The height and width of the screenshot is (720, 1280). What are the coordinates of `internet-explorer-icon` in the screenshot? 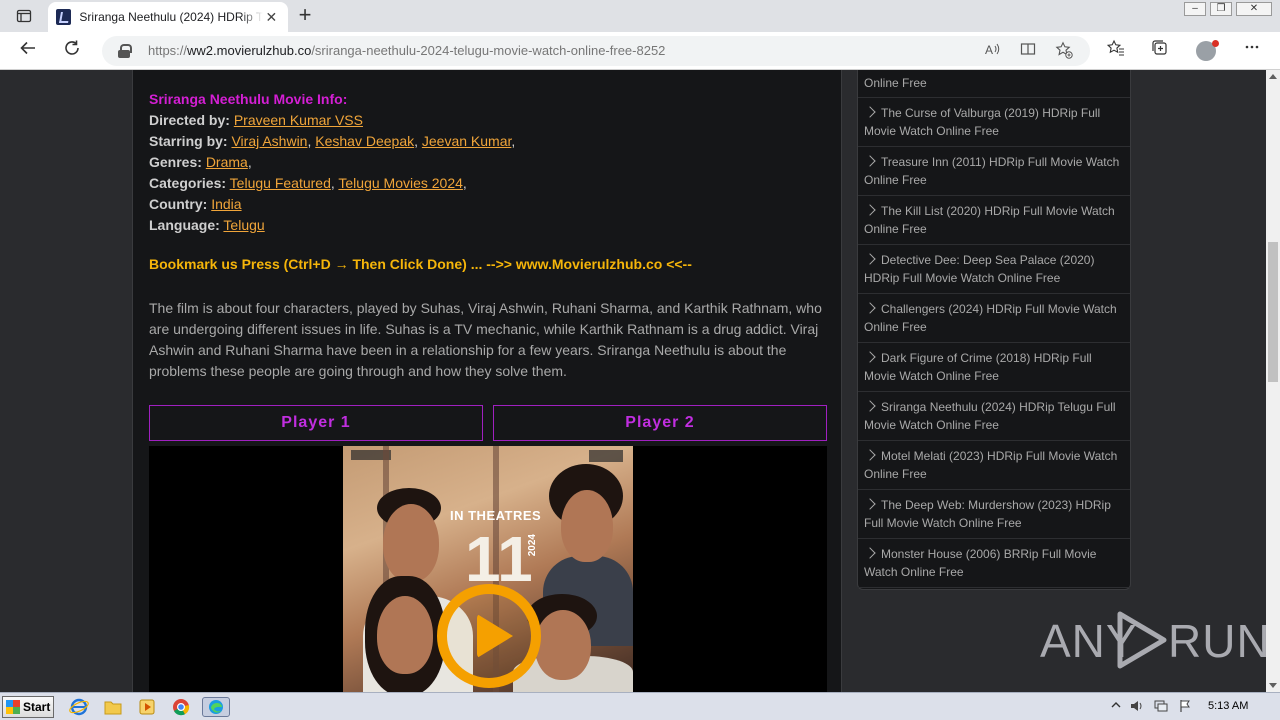 It's located at (79, 707).